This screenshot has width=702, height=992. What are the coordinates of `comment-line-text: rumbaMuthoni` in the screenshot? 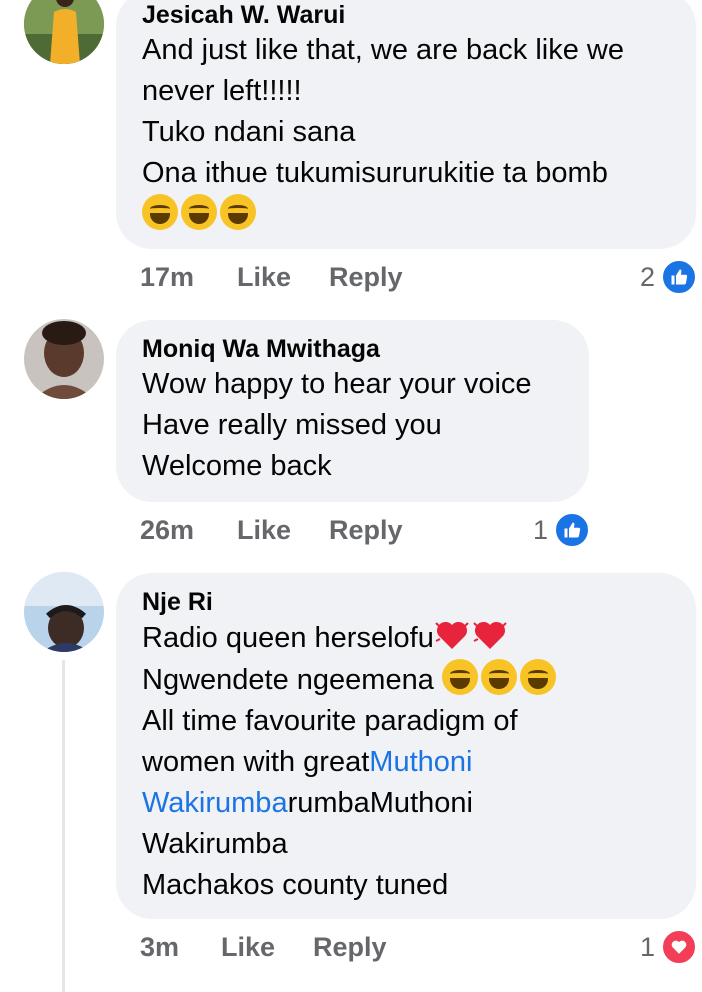 It's located at (380, 803).